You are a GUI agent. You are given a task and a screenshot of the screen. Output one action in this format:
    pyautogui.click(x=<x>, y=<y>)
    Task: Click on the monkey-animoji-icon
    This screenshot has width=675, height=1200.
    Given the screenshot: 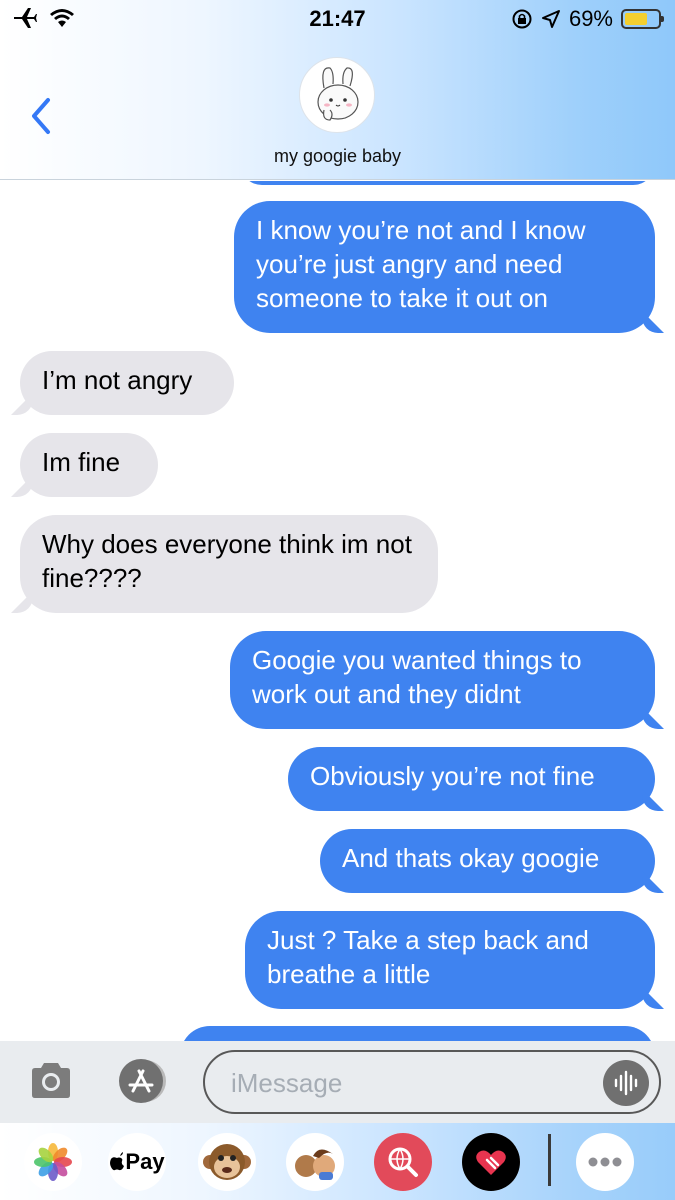 What is the action you would take?
    pyautogui.click(x=227, y=1162)
    